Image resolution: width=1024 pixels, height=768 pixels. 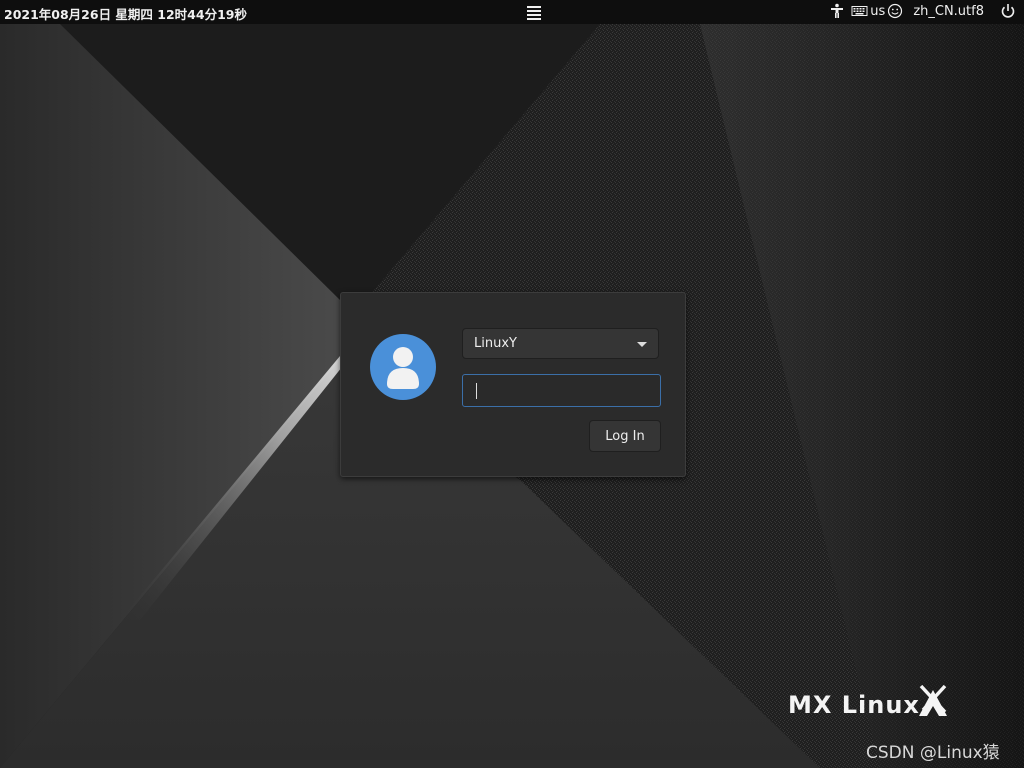 What do you see at coordinates (859, 11) in the screenshot?
I see `keyboard-icon` at bounding box center [859, 11].